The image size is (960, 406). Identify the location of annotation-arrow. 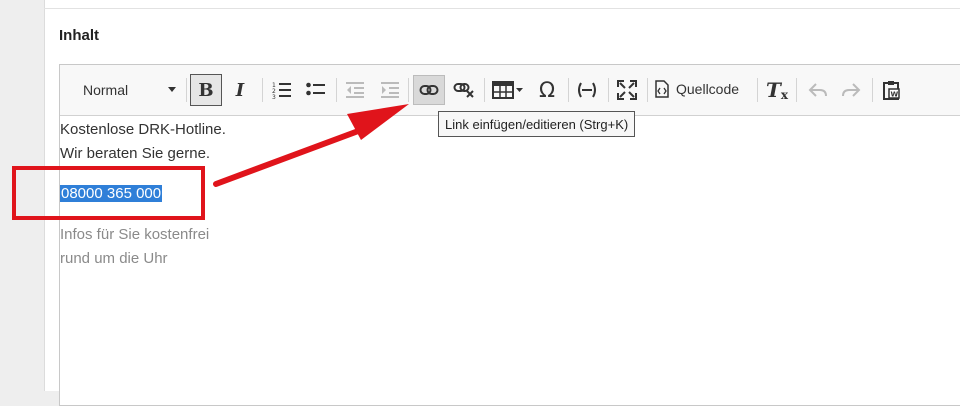
(311, 145).